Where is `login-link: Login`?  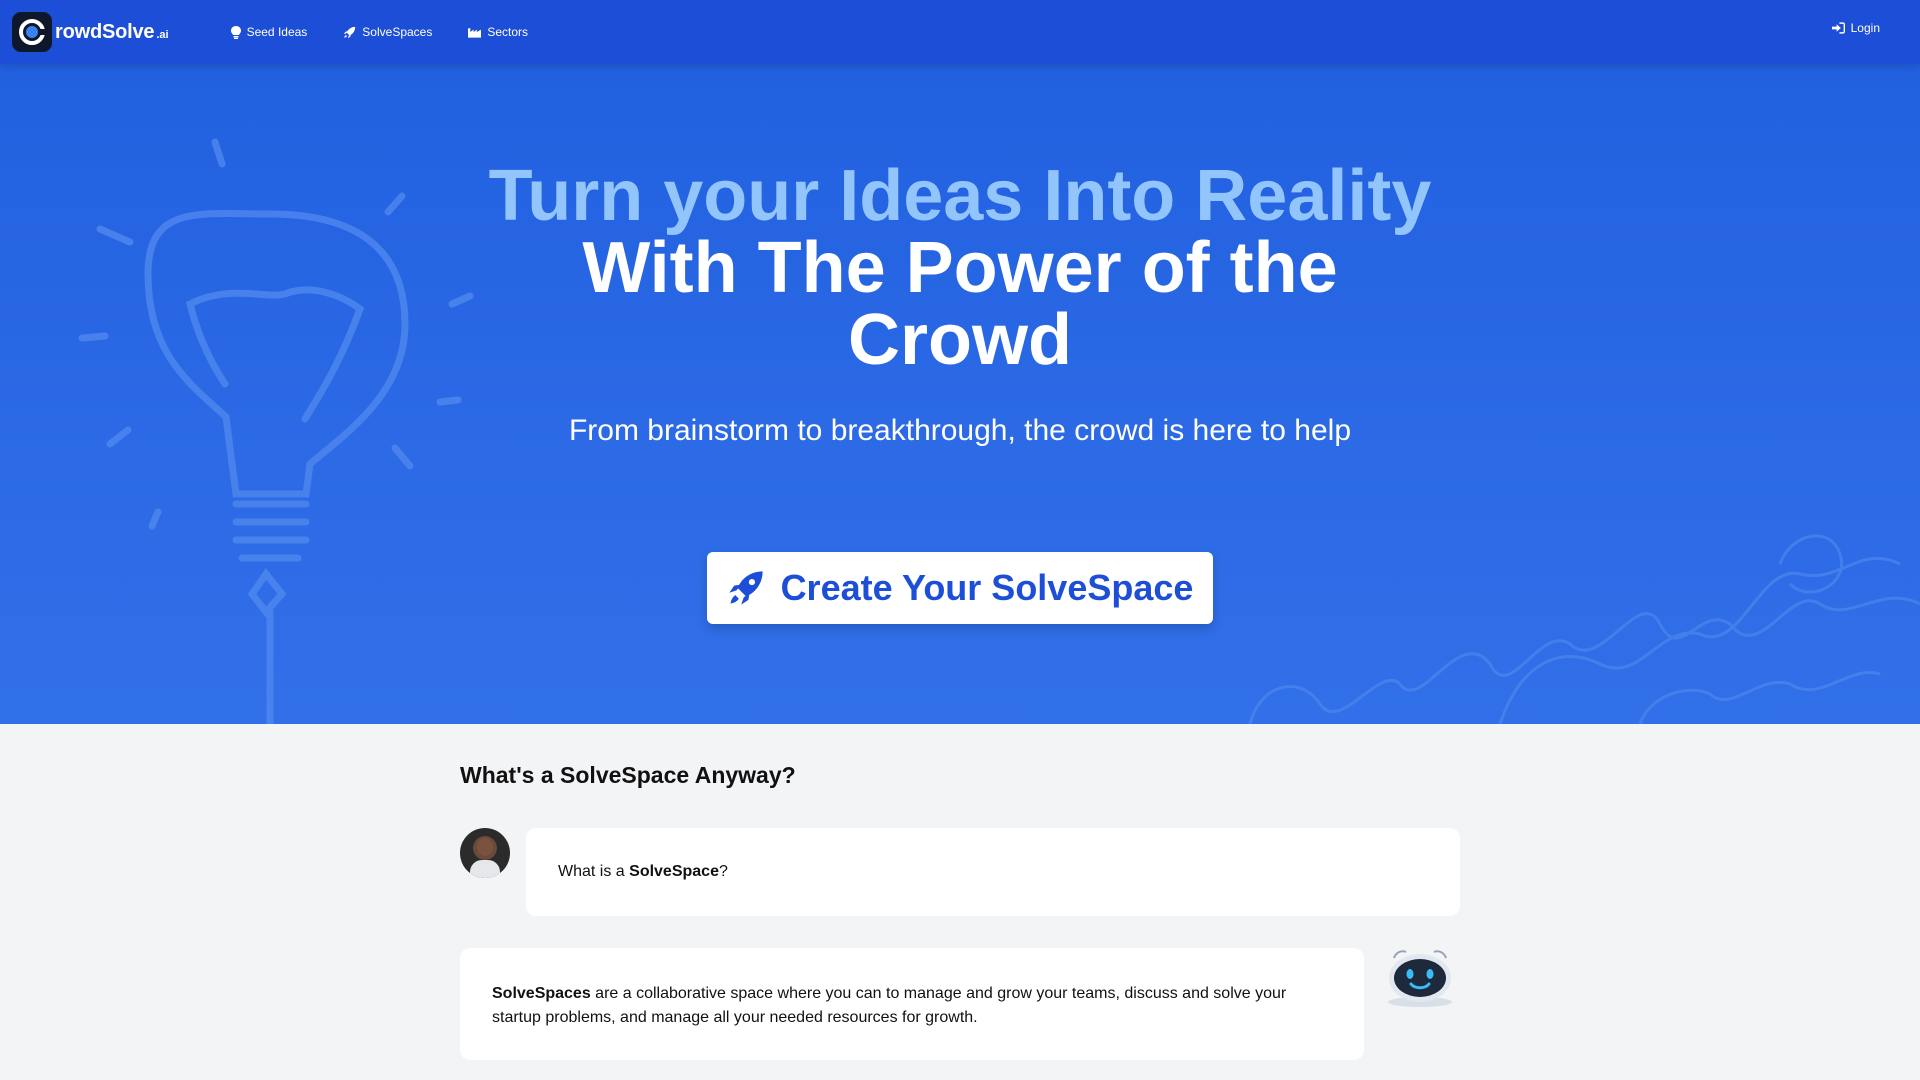
login-link: Login is located at coordinates (1855, 28).